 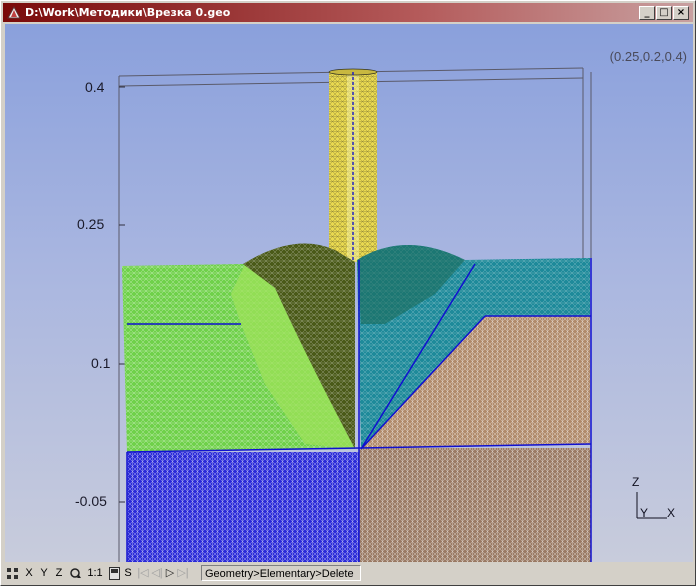 I want to click on close-button: ×, so click(x=681, y=13).